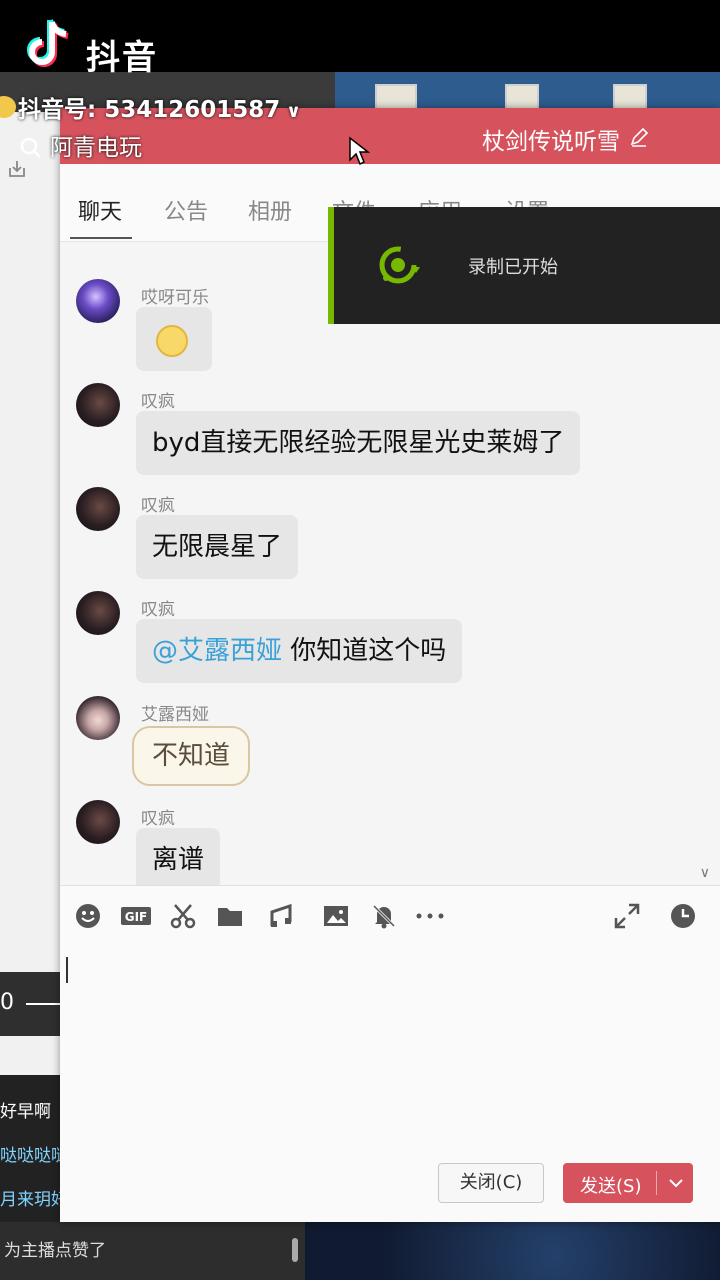 Image resolution: width=720 pixels, height=1280 pixels. I want to click on toast-text: 录制已开始, so click(513, 267).